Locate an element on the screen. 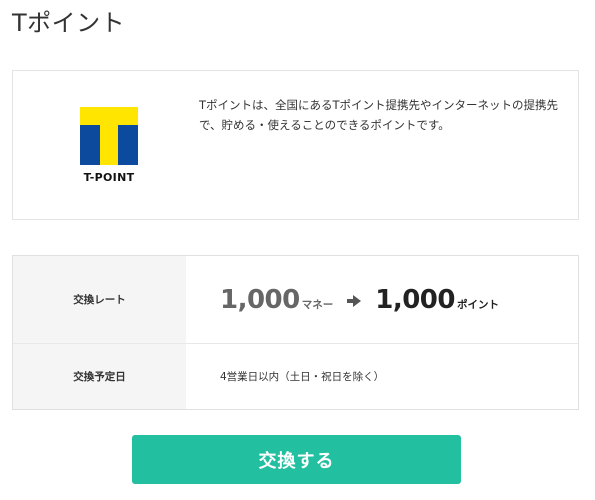 The width and height of the screenshot is (595, 500). tpoint-logo-mark is located at coordinates (109, 136).